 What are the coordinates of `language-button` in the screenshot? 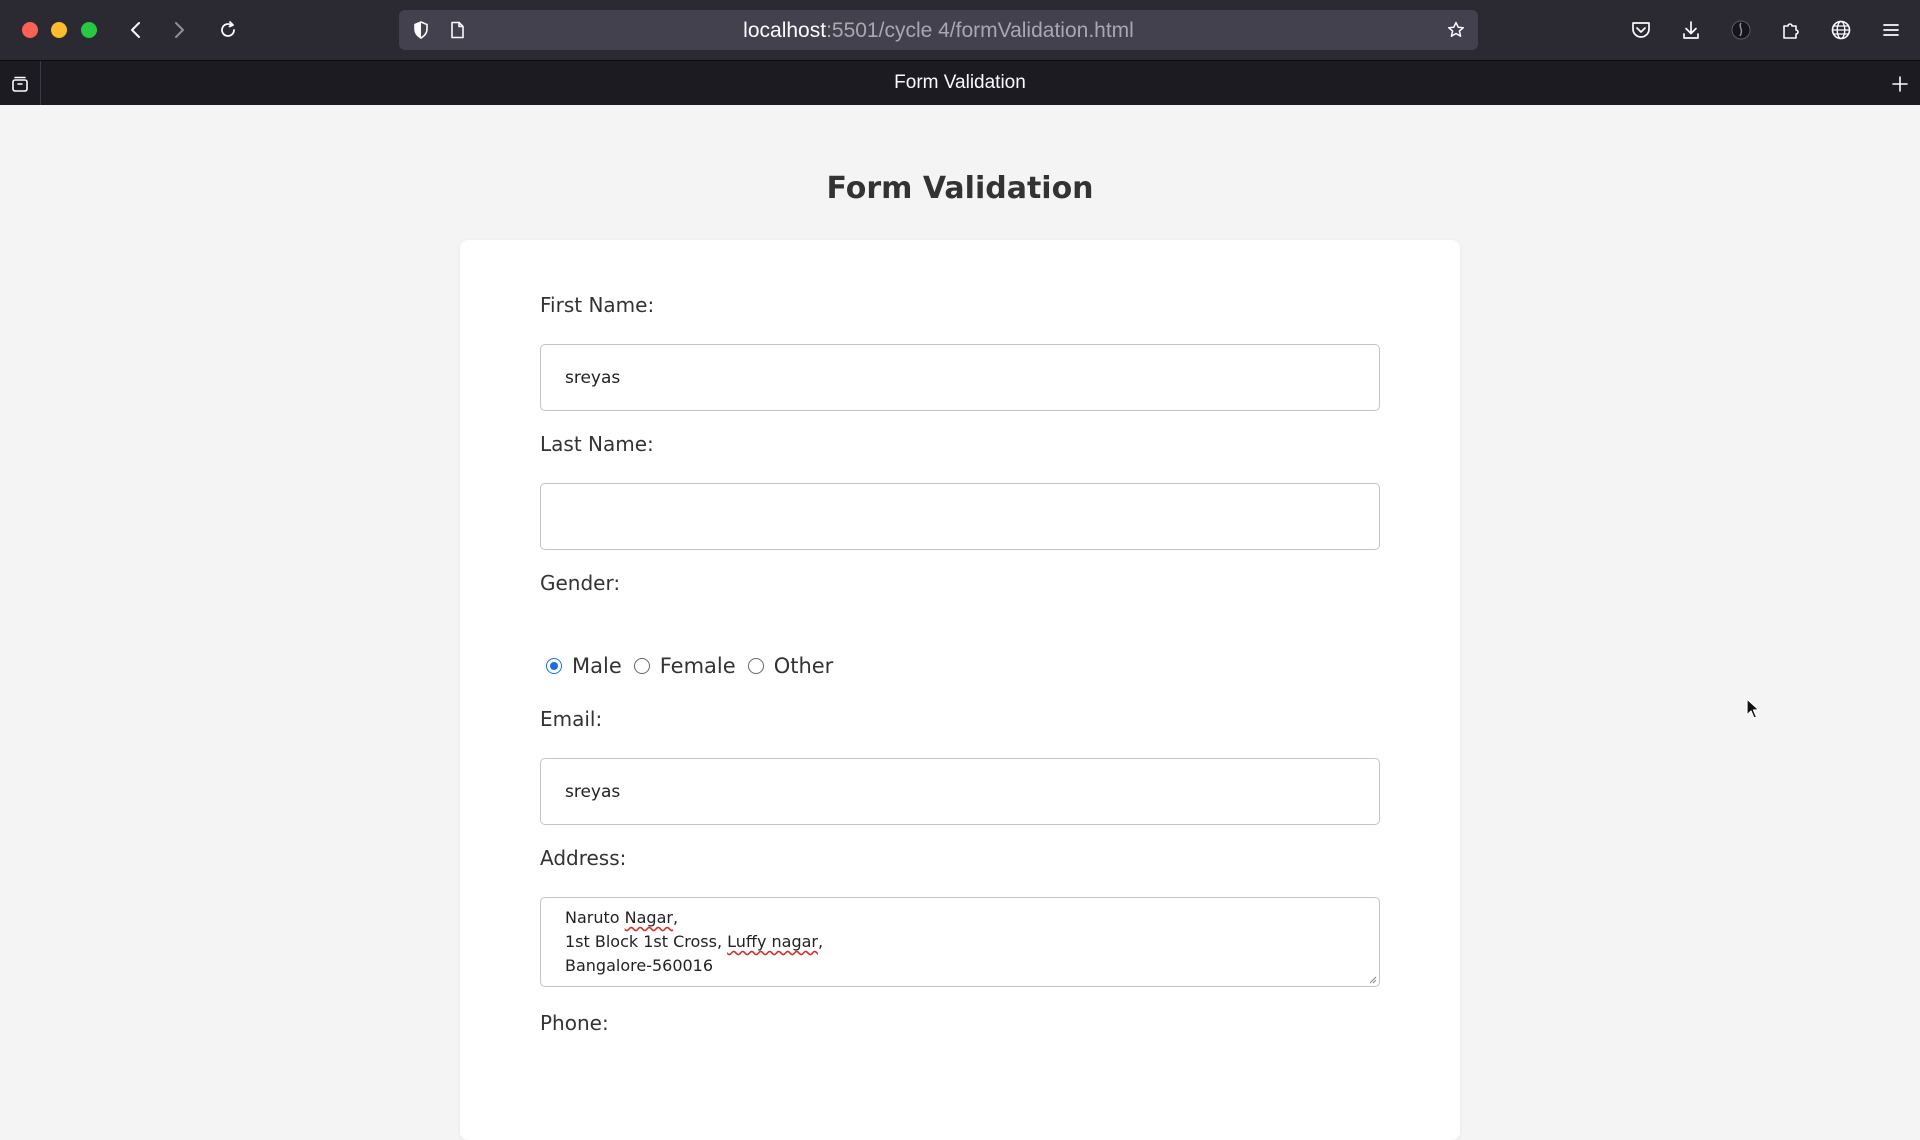 It's located at (1841, 30).